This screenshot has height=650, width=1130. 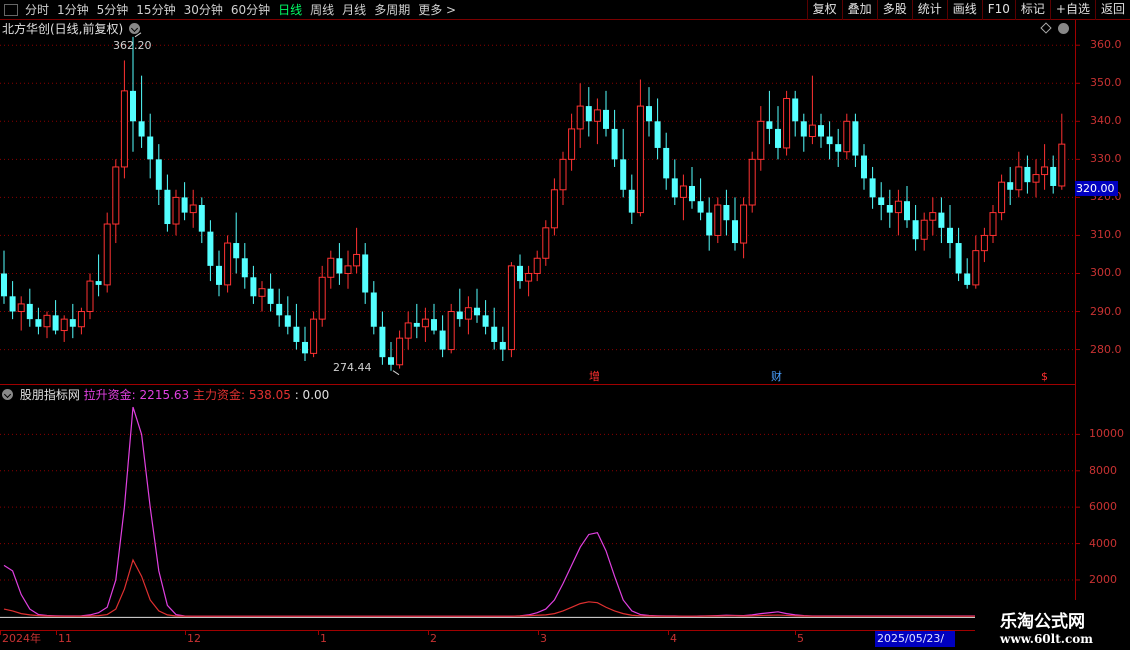 What do you see at coordinates (537, 384) in the screenshot?
I see `panel-separator` at bounding box center [537, 384].